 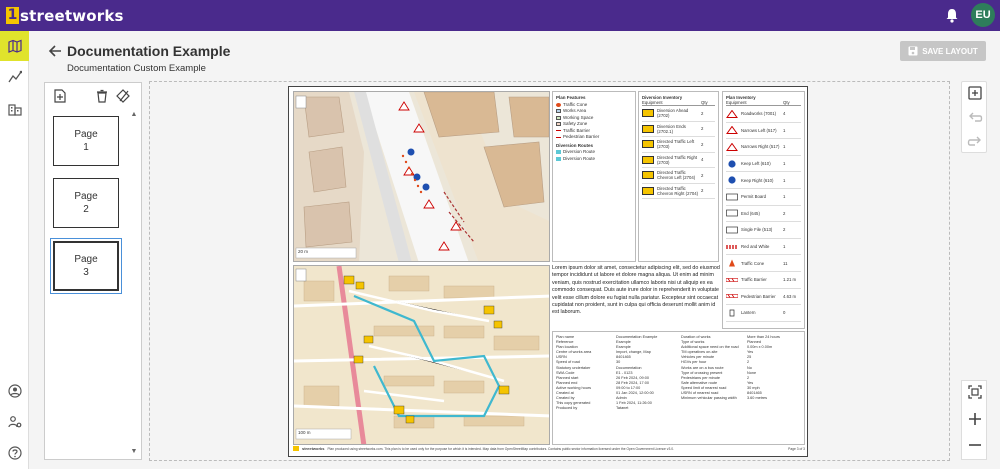 I want to click on scroll-up-icon: ▲, so click(x=134, y=115).